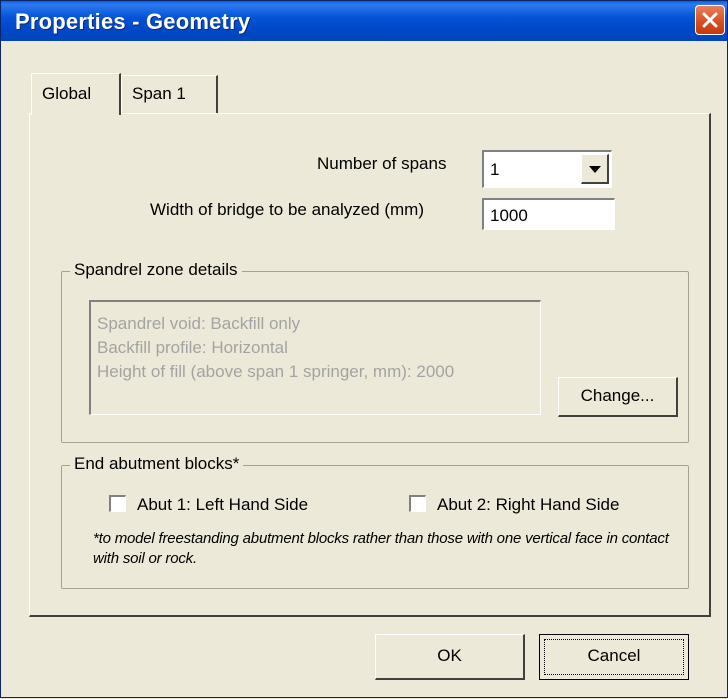 The image size is (728, 699). I want to click on width-input: 1000, so click(548, 214).